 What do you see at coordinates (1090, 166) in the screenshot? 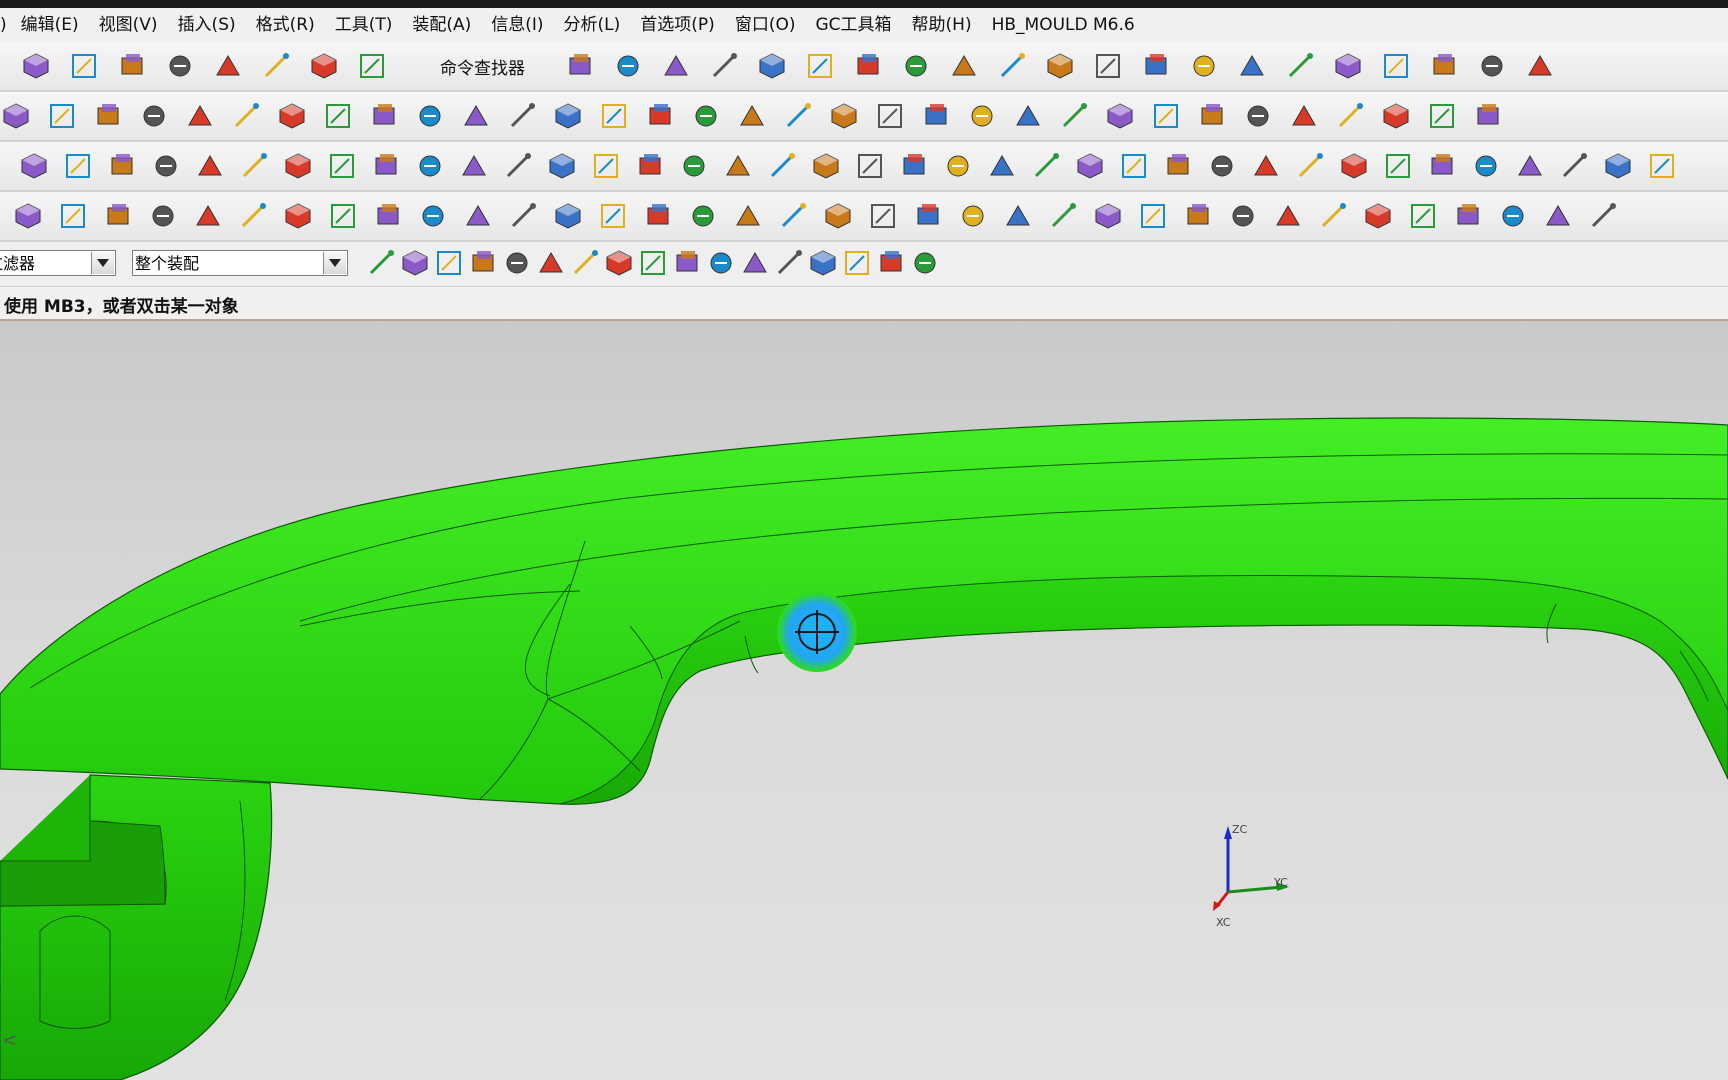
I see `clock-icon` at bounding box center [1090, 166].